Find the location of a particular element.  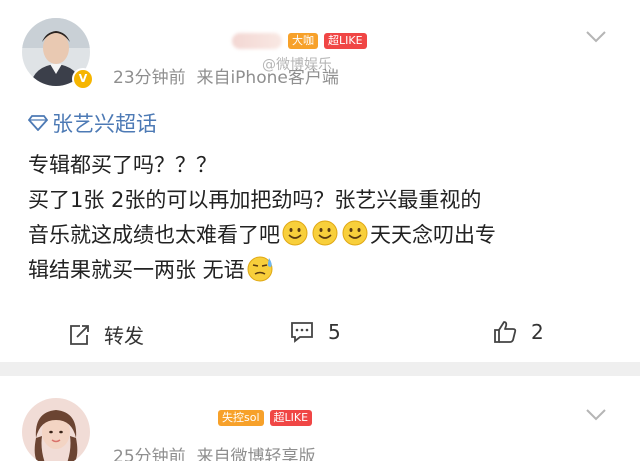

content-line: 音乐就这成绩也太难看了吧 天天念叨出专 is located at coordinates (318, 235).